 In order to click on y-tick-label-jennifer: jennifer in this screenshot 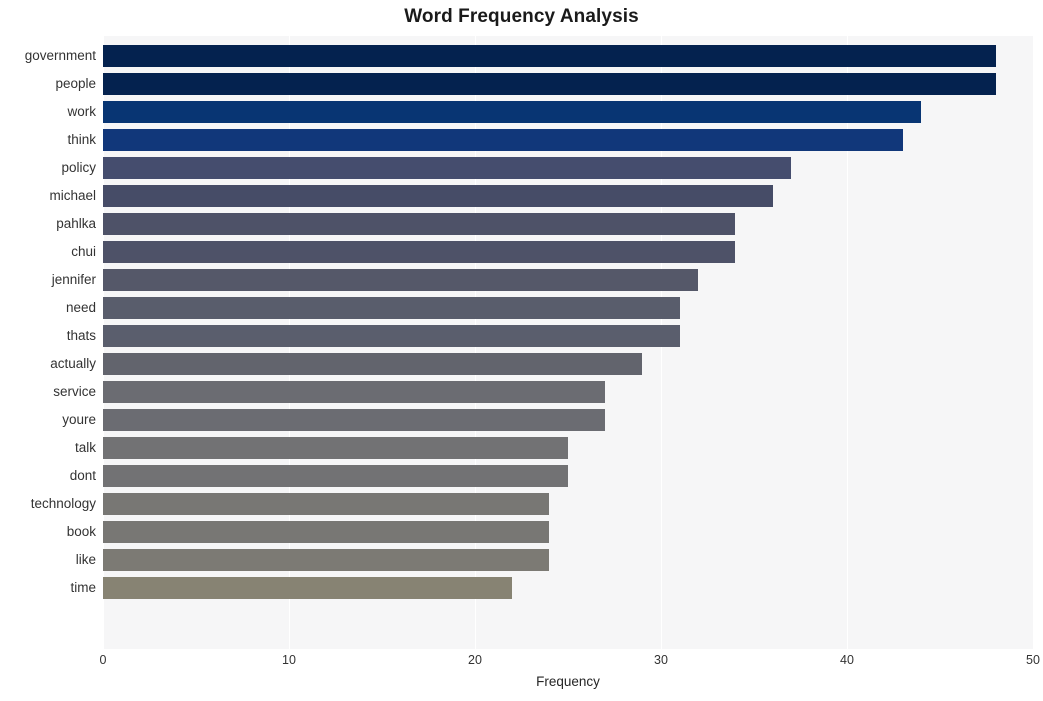, I will do `click(73, 279)`.